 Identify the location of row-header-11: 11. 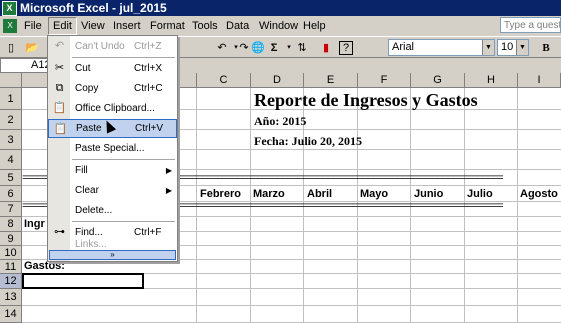
(11, 267).